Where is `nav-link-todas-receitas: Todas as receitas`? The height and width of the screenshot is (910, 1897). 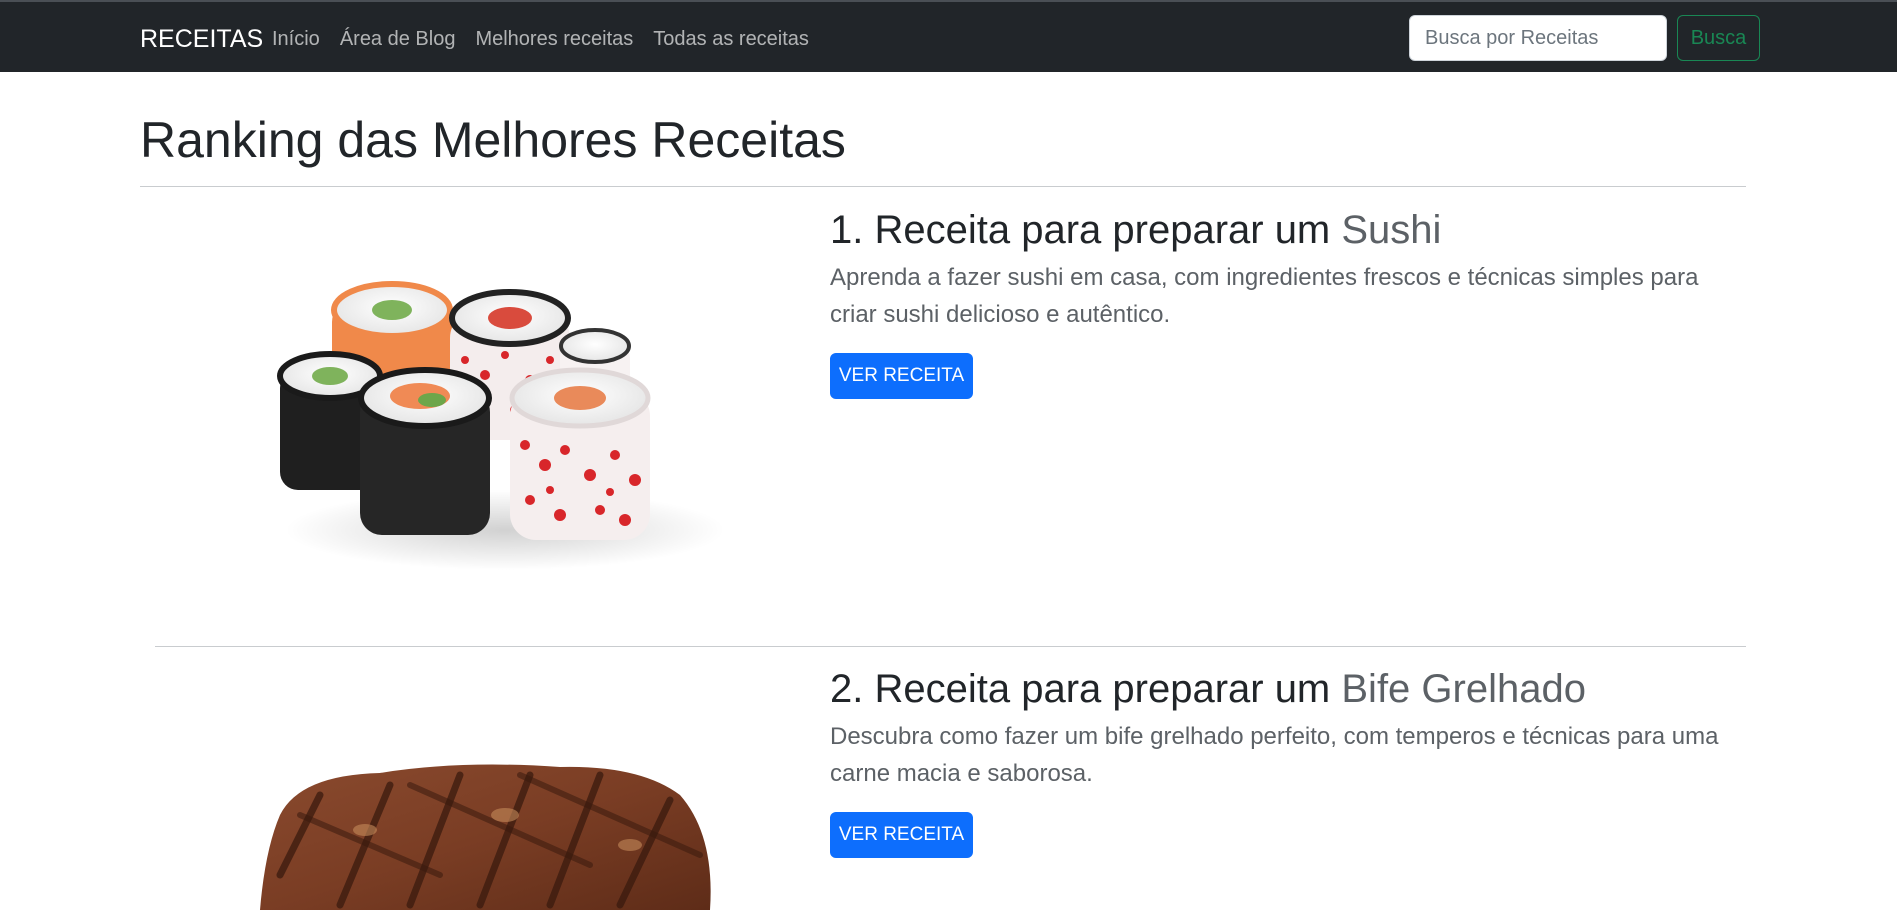 nav-link-todas-receitas: Todas as receitas is located at coordinates (731, 39).